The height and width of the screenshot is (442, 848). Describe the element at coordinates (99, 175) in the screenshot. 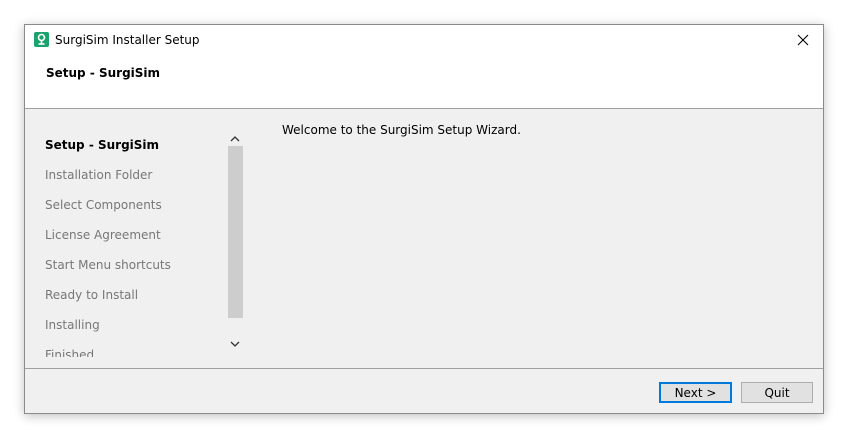

I see `step-item-installation-folder: Installation Folder` at that location.